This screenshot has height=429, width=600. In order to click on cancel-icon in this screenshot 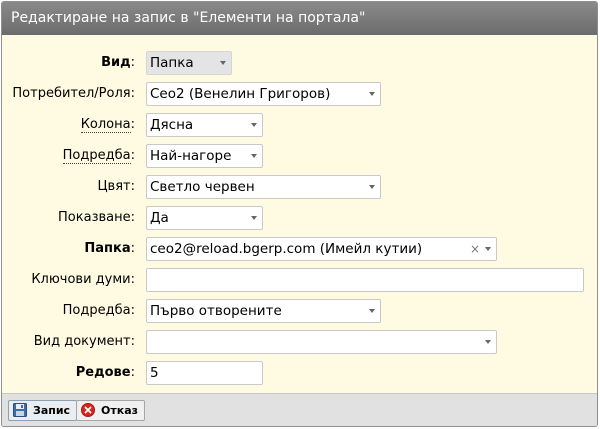, I will do `click(88, 410)`.